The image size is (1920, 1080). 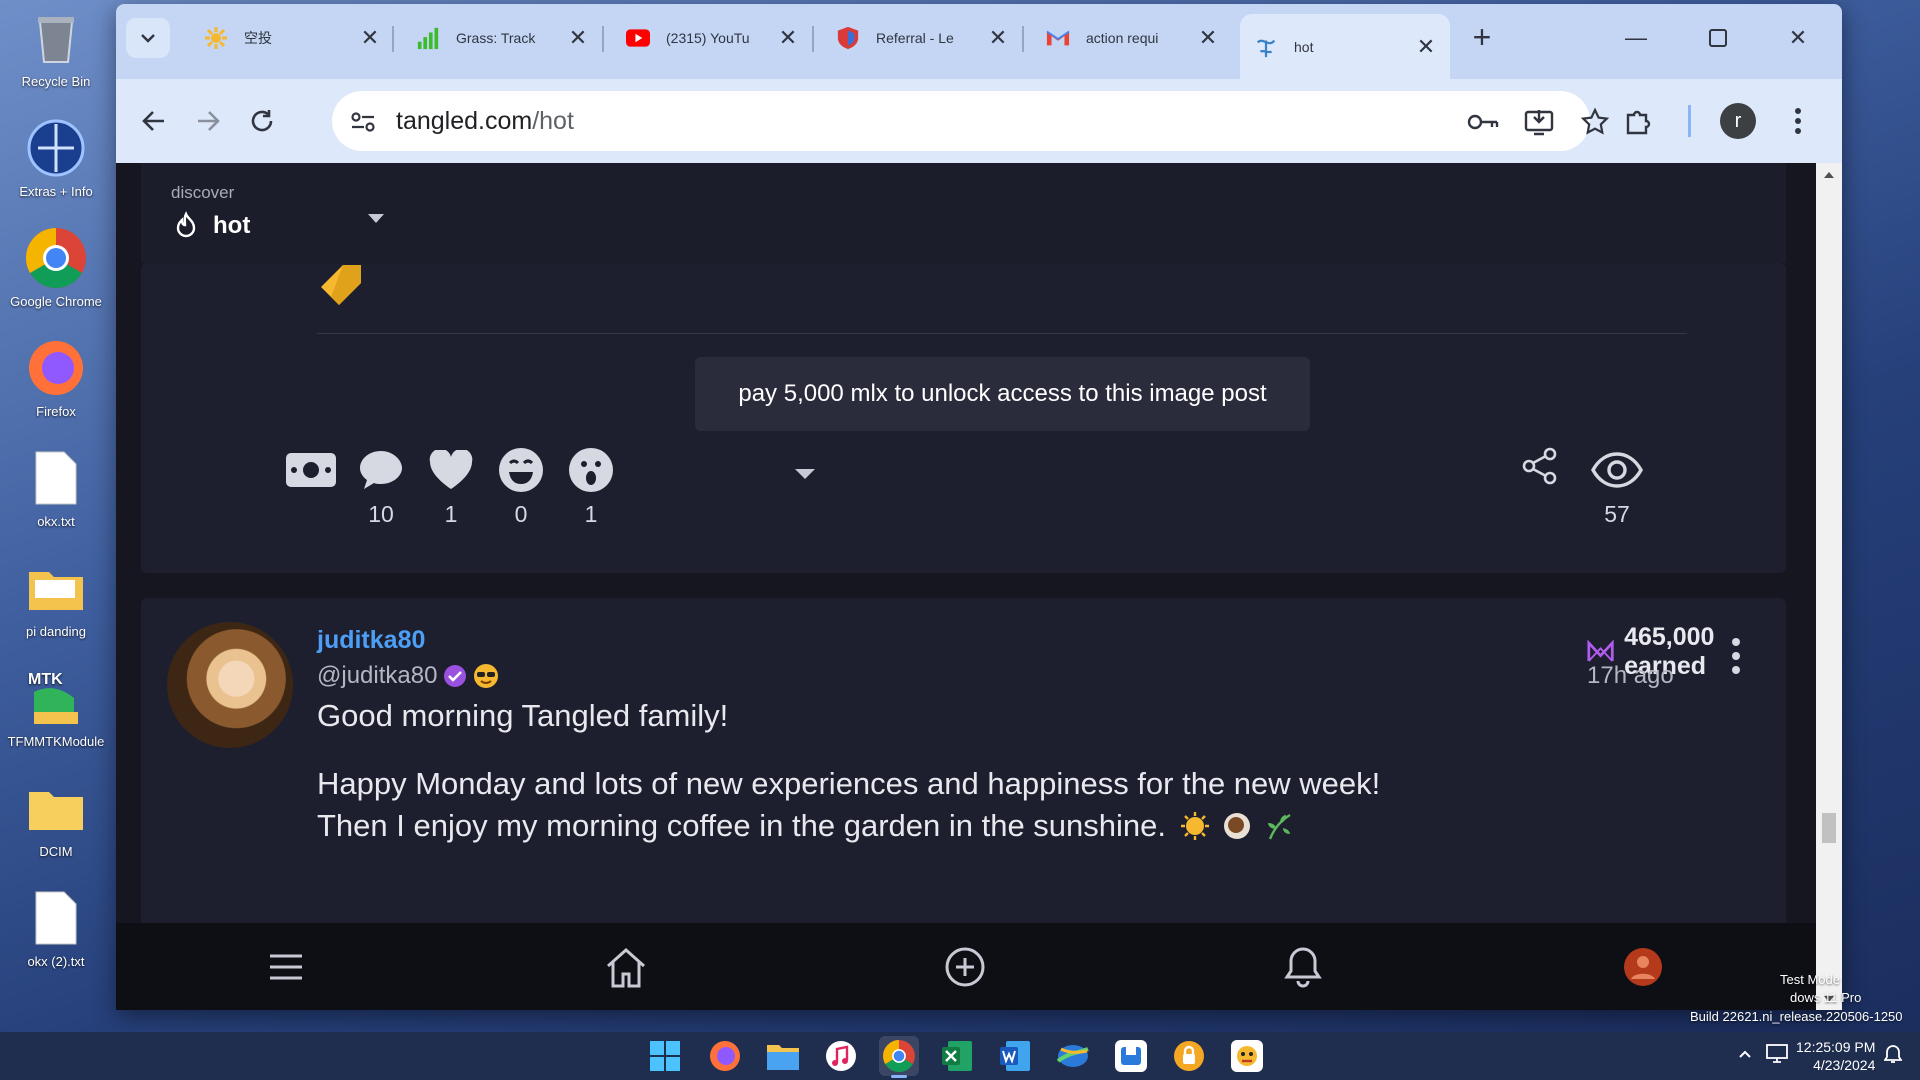 I want to click on notifications-button, so click(x=1303, y=967).